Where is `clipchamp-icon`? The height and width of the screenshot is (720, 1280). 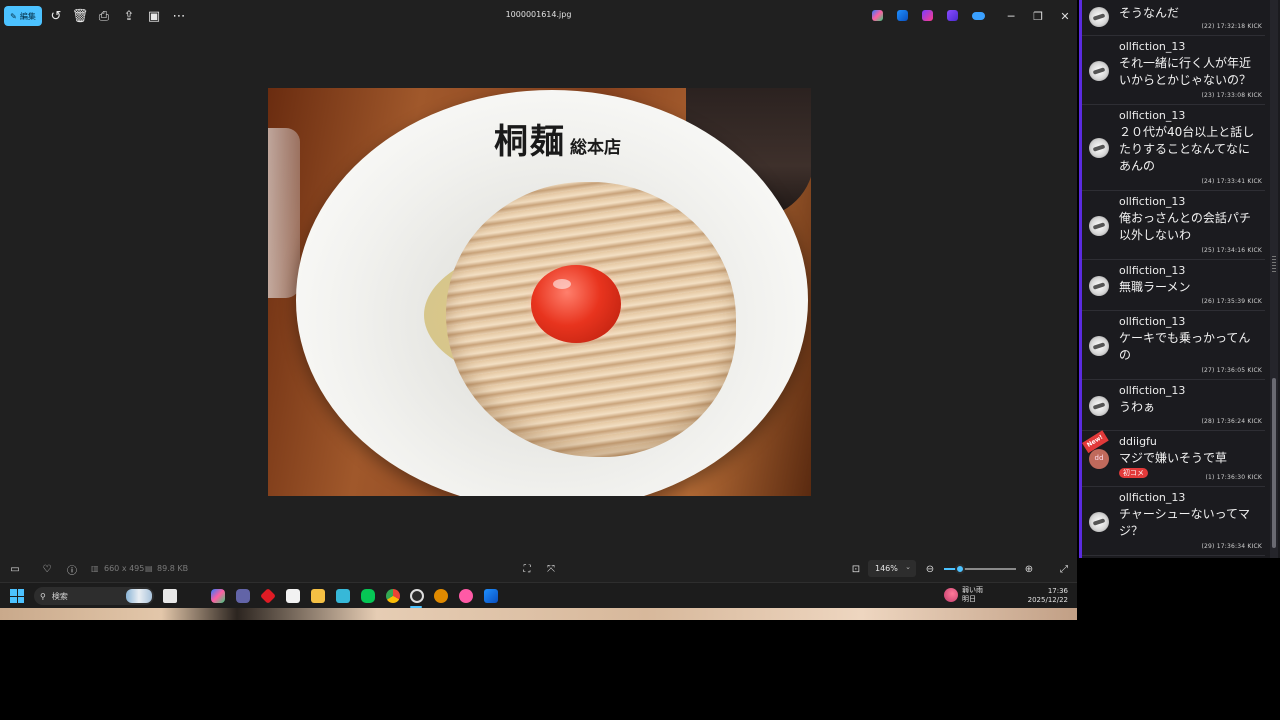 clipchamp-icon is located at coordinates (952, 15).